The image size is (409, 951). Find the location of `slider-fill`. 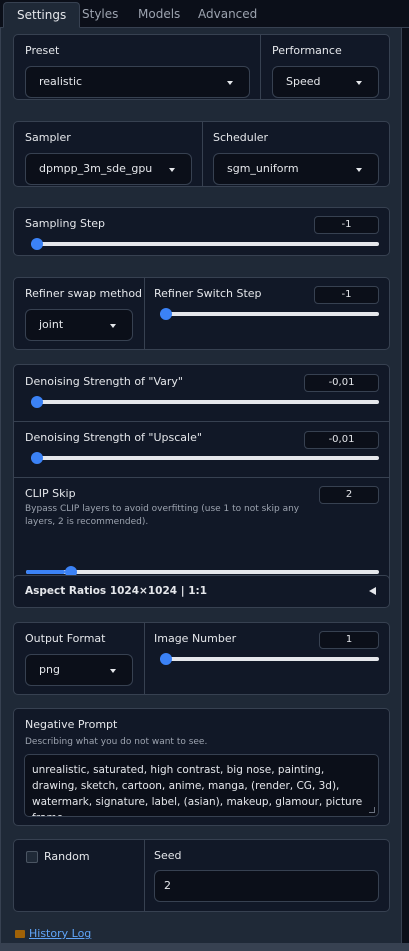

slider-fill is located at coordinates (45, 572).